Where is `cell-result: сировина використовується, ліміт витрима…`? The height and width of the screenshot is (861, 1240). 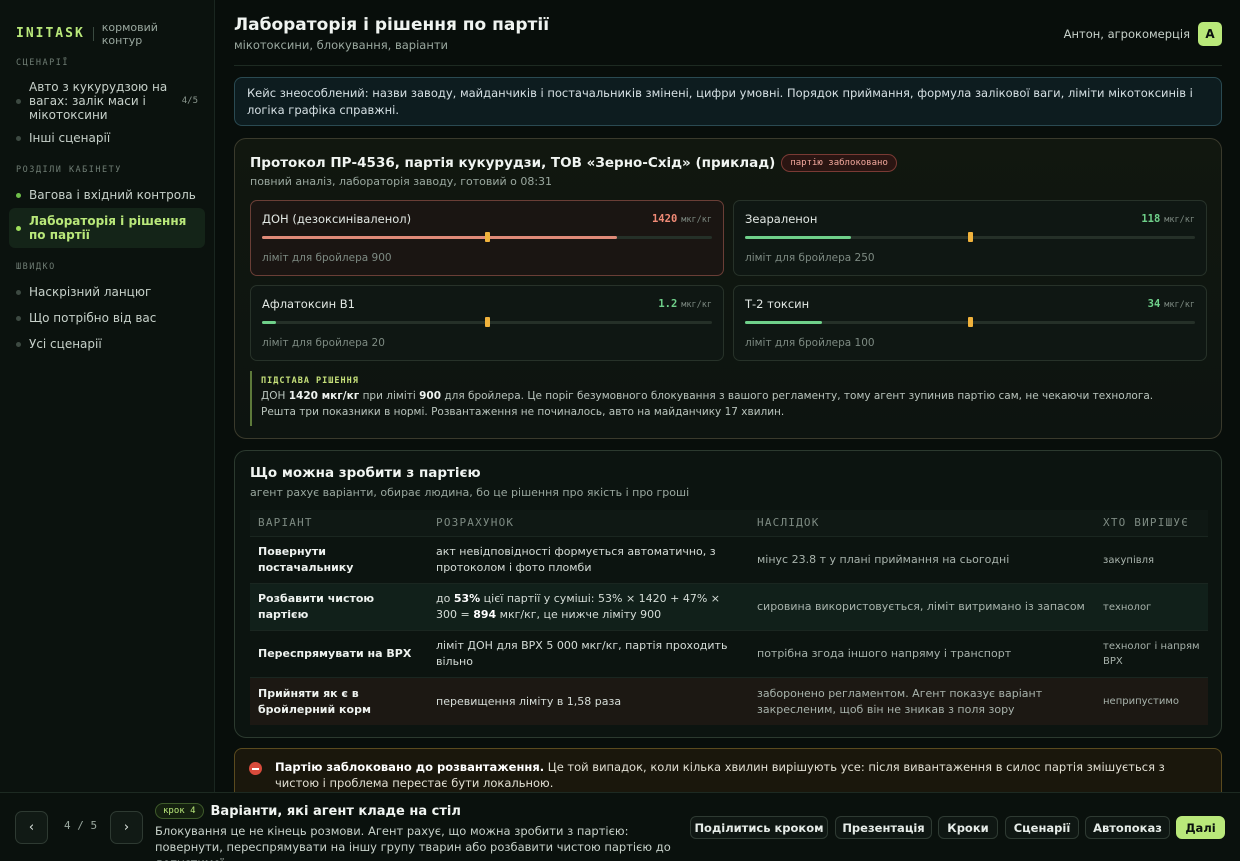 cell-result: сировина використовується, ліміт витрима… is located at coordinates (921, 606).